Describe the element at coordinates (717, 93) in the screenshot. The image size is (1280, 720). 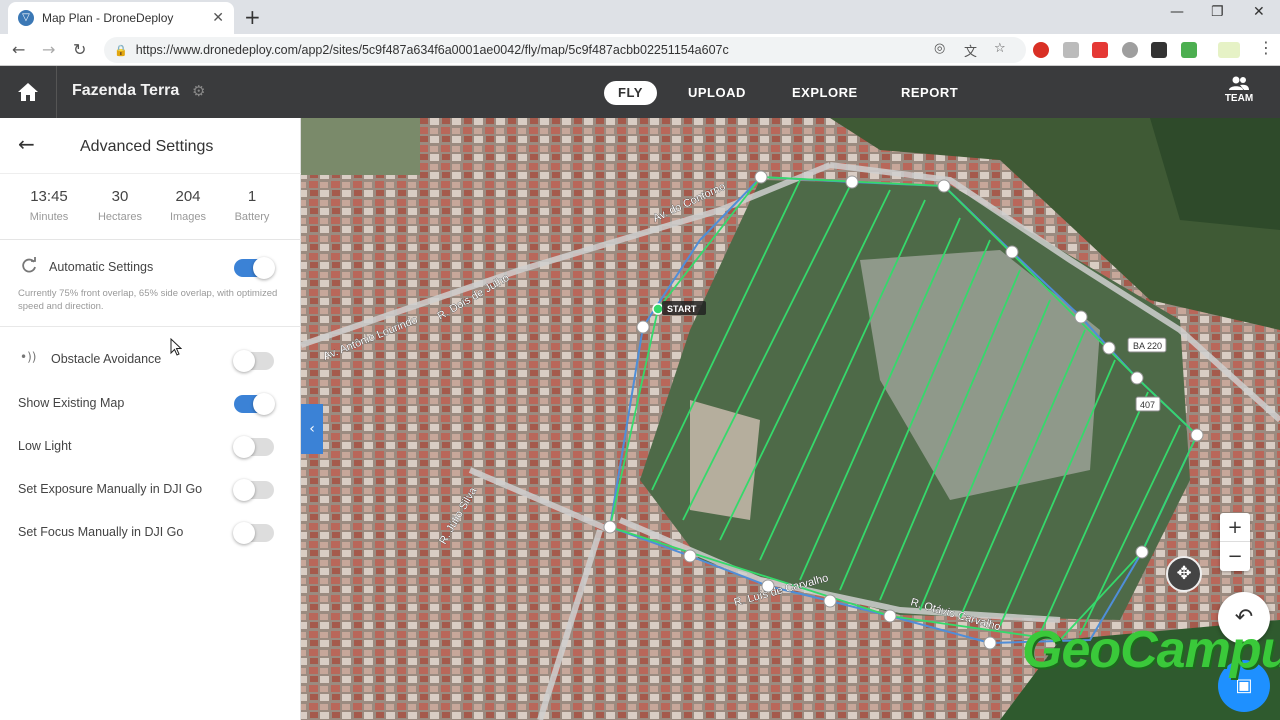
I see `tab-upload: UPLOAD` at that location.